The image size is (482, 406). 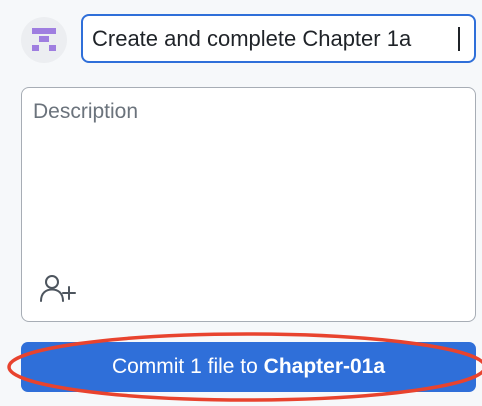 I want to click on identicon-icon, so click(x=44, y=39).